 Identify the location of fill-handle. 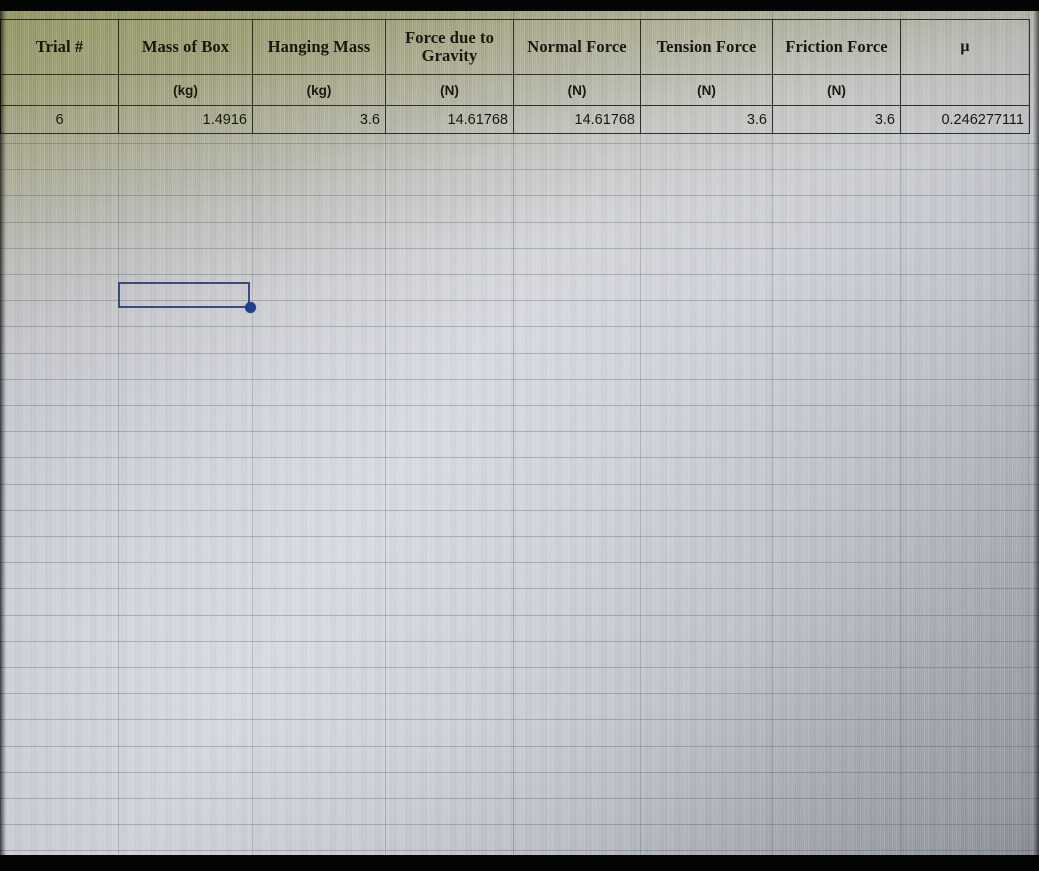
(250, 307).